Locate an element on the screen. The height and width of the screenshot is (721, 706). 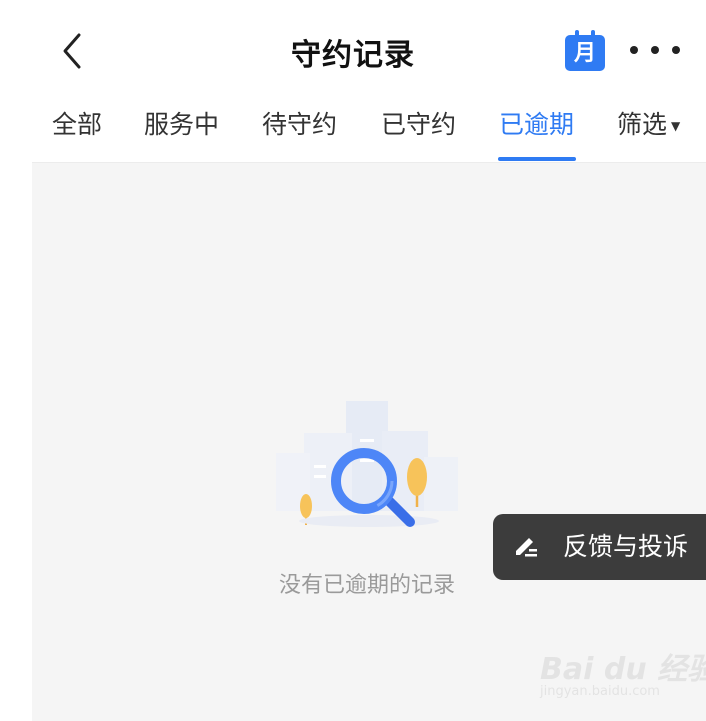
status-tabs: 全部 服务中 待守约 已守约 已逾期 筛选 ▼ is located at coordinates (353, 131).